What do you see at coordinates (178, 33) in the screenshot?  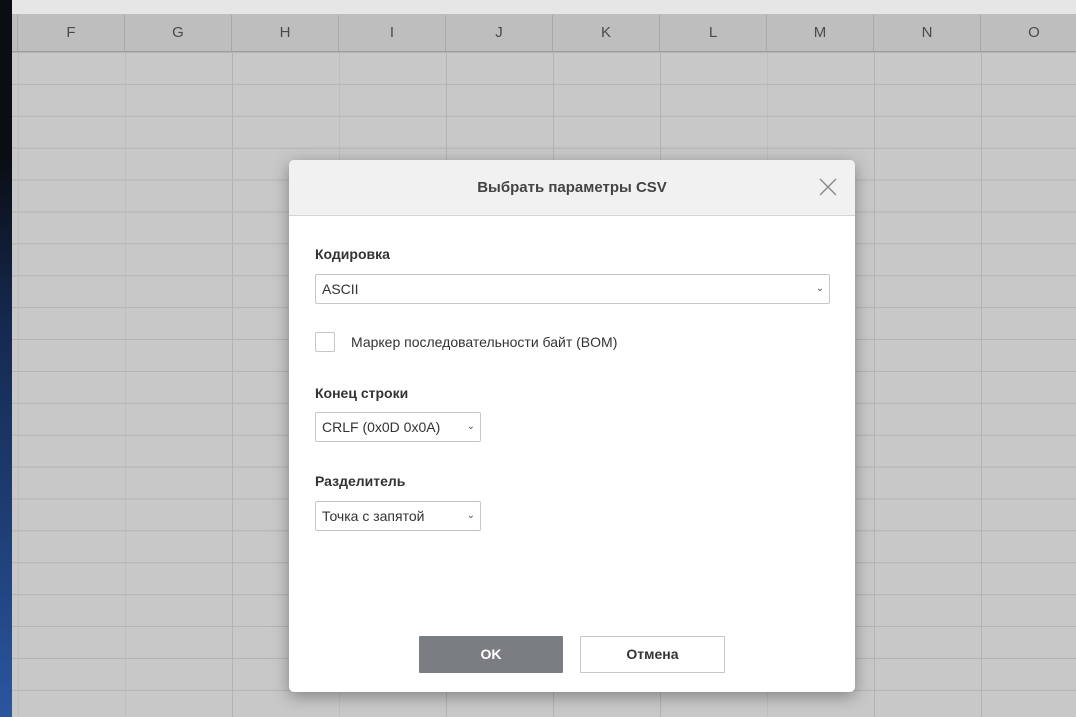 I see `column-header: G` at bounding box center [178, 33].